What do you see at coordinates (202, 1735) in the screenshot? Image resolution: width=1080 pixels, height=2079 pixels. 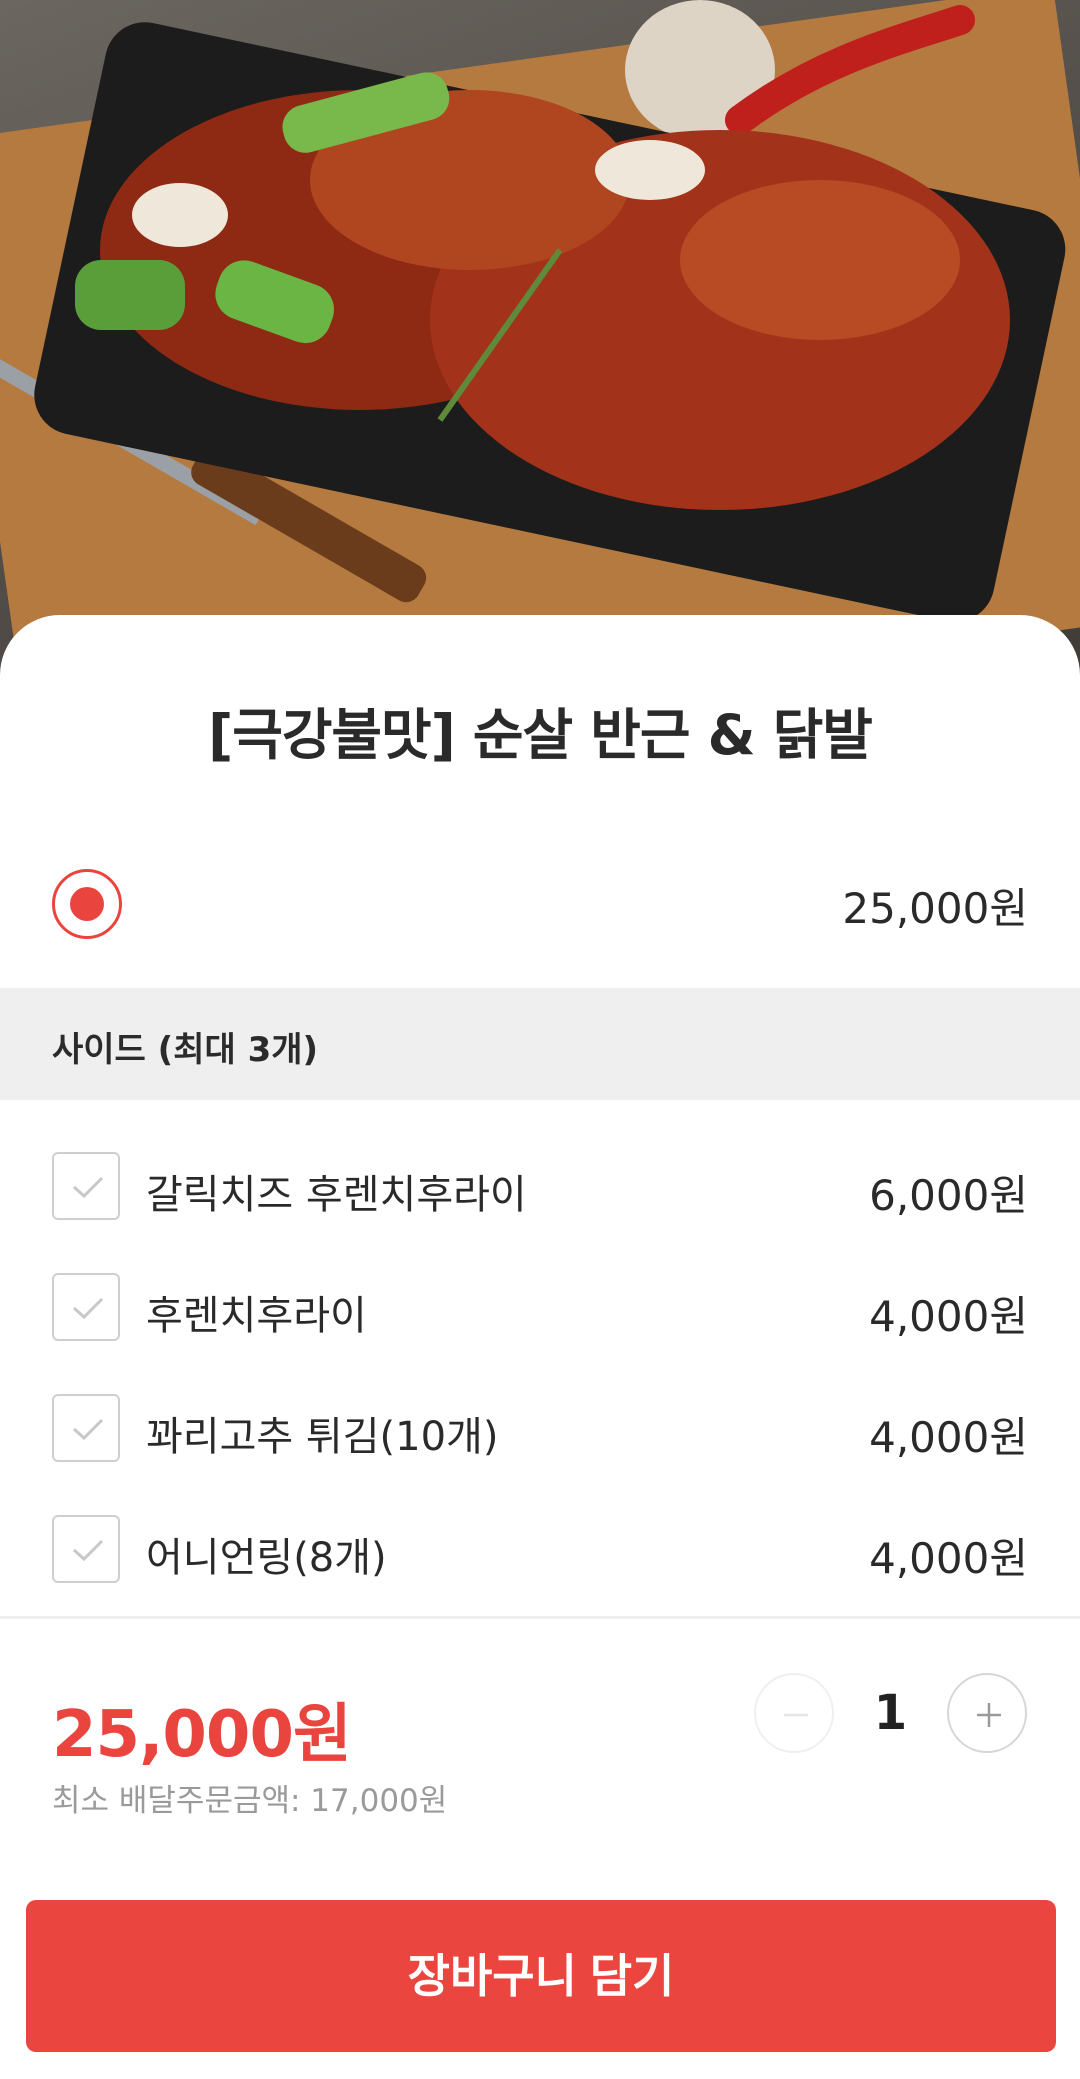 I see `total-price: 25,000원` at bounding box center [202, 1735].